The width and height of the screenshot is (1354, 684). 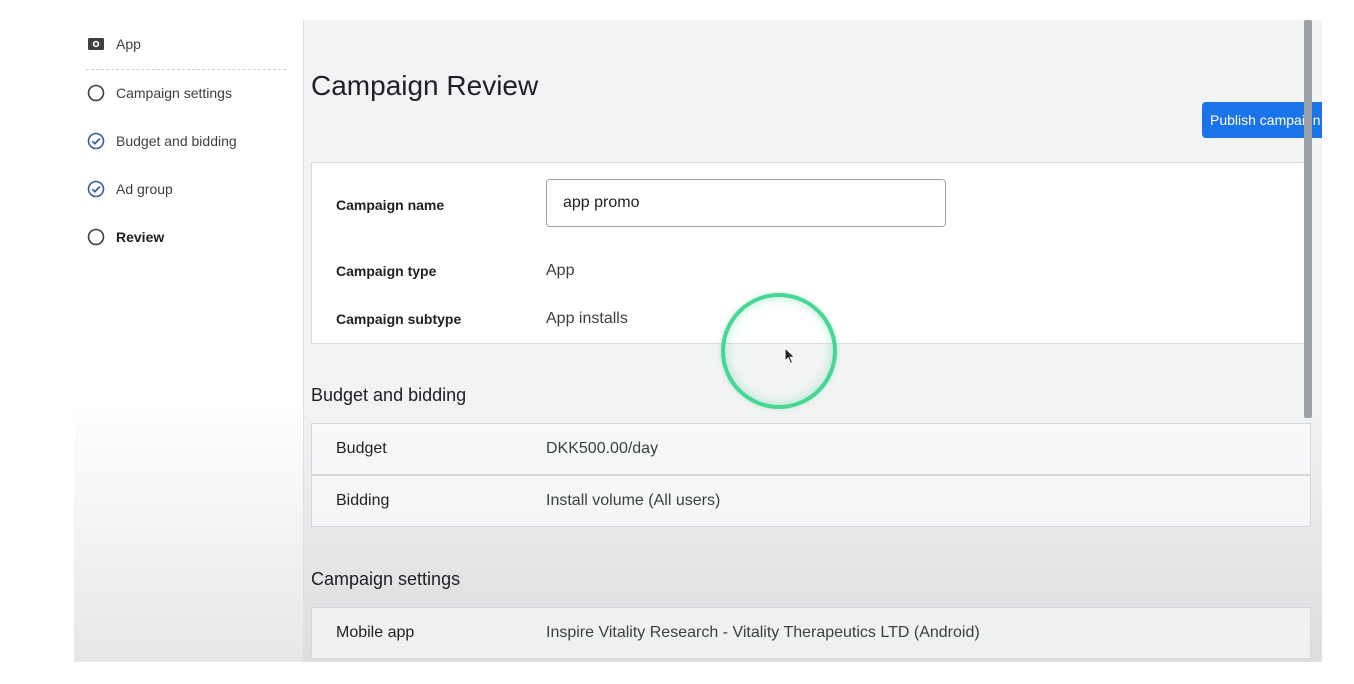 What do you see at coordinates (746, 203) in the screenshot?
I see `campaign-name-input` at bounding box center [746, 203].